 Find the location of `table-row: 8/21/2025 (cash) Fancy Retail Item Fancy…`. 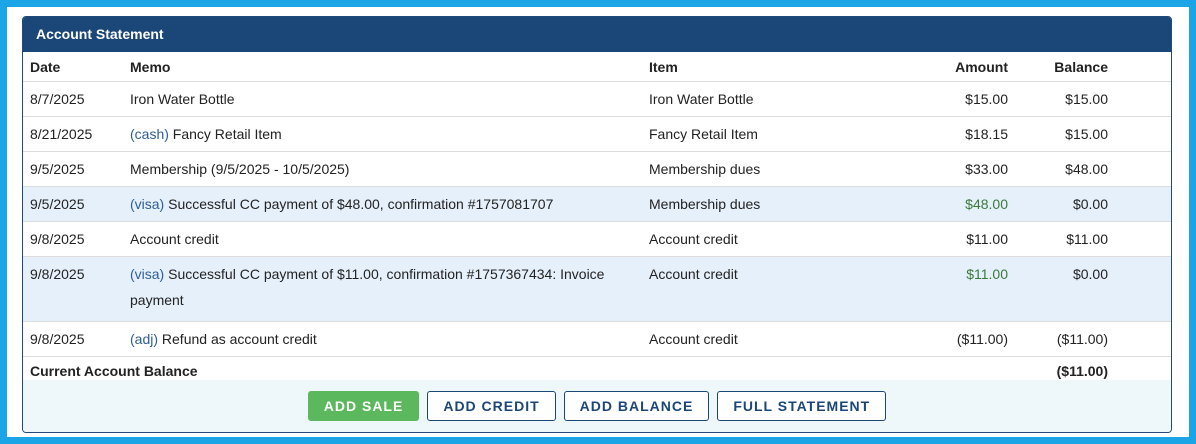

table-row: 8/21/2025 (cash) Fancy Retail Item Fancy… is located at coordinates (597, 134).